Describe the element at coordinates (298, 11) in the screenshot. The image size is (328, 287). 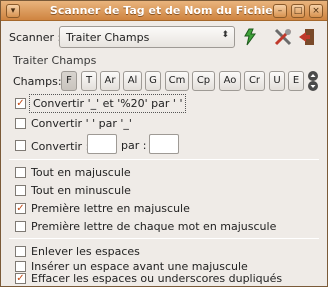
I see `maximize-button: □` at that location.